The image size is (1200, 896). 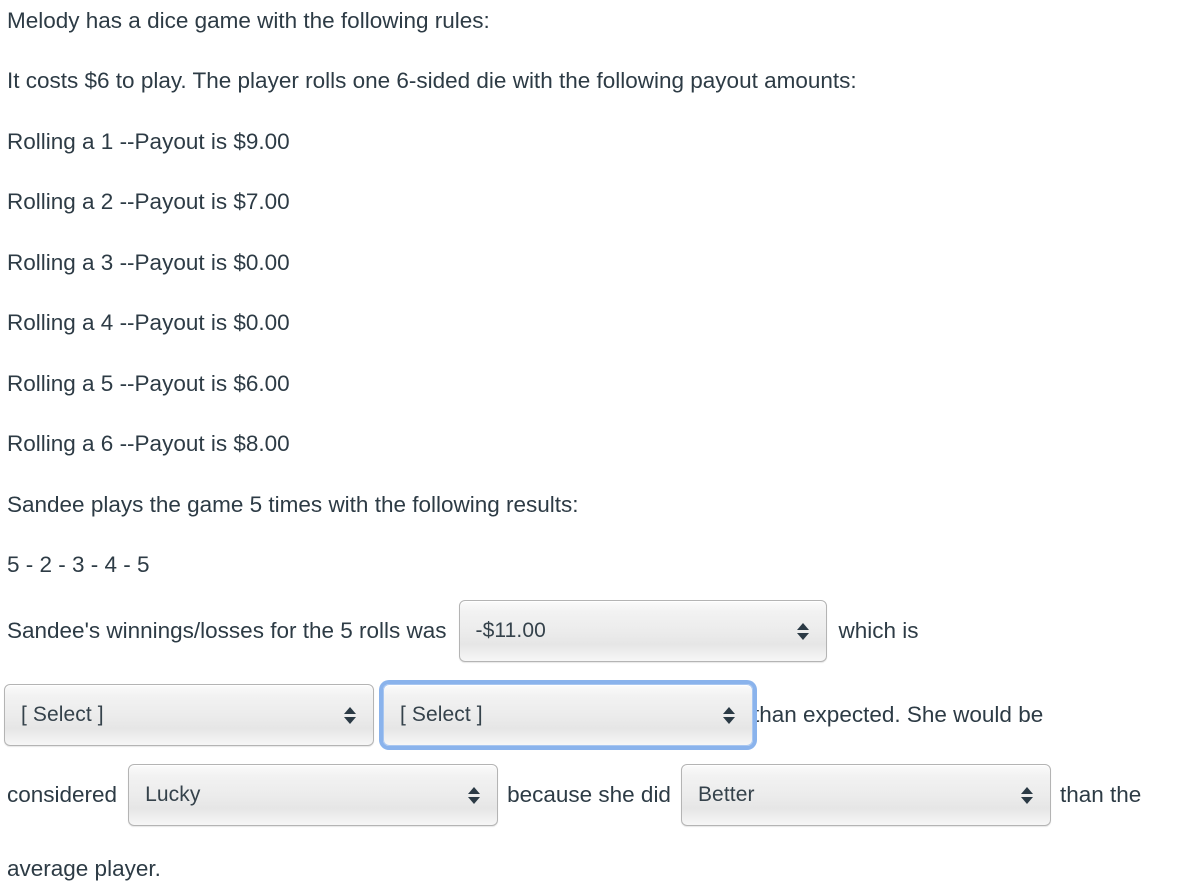 I want to click on performance-value: Better, so click(x=726, y=794).